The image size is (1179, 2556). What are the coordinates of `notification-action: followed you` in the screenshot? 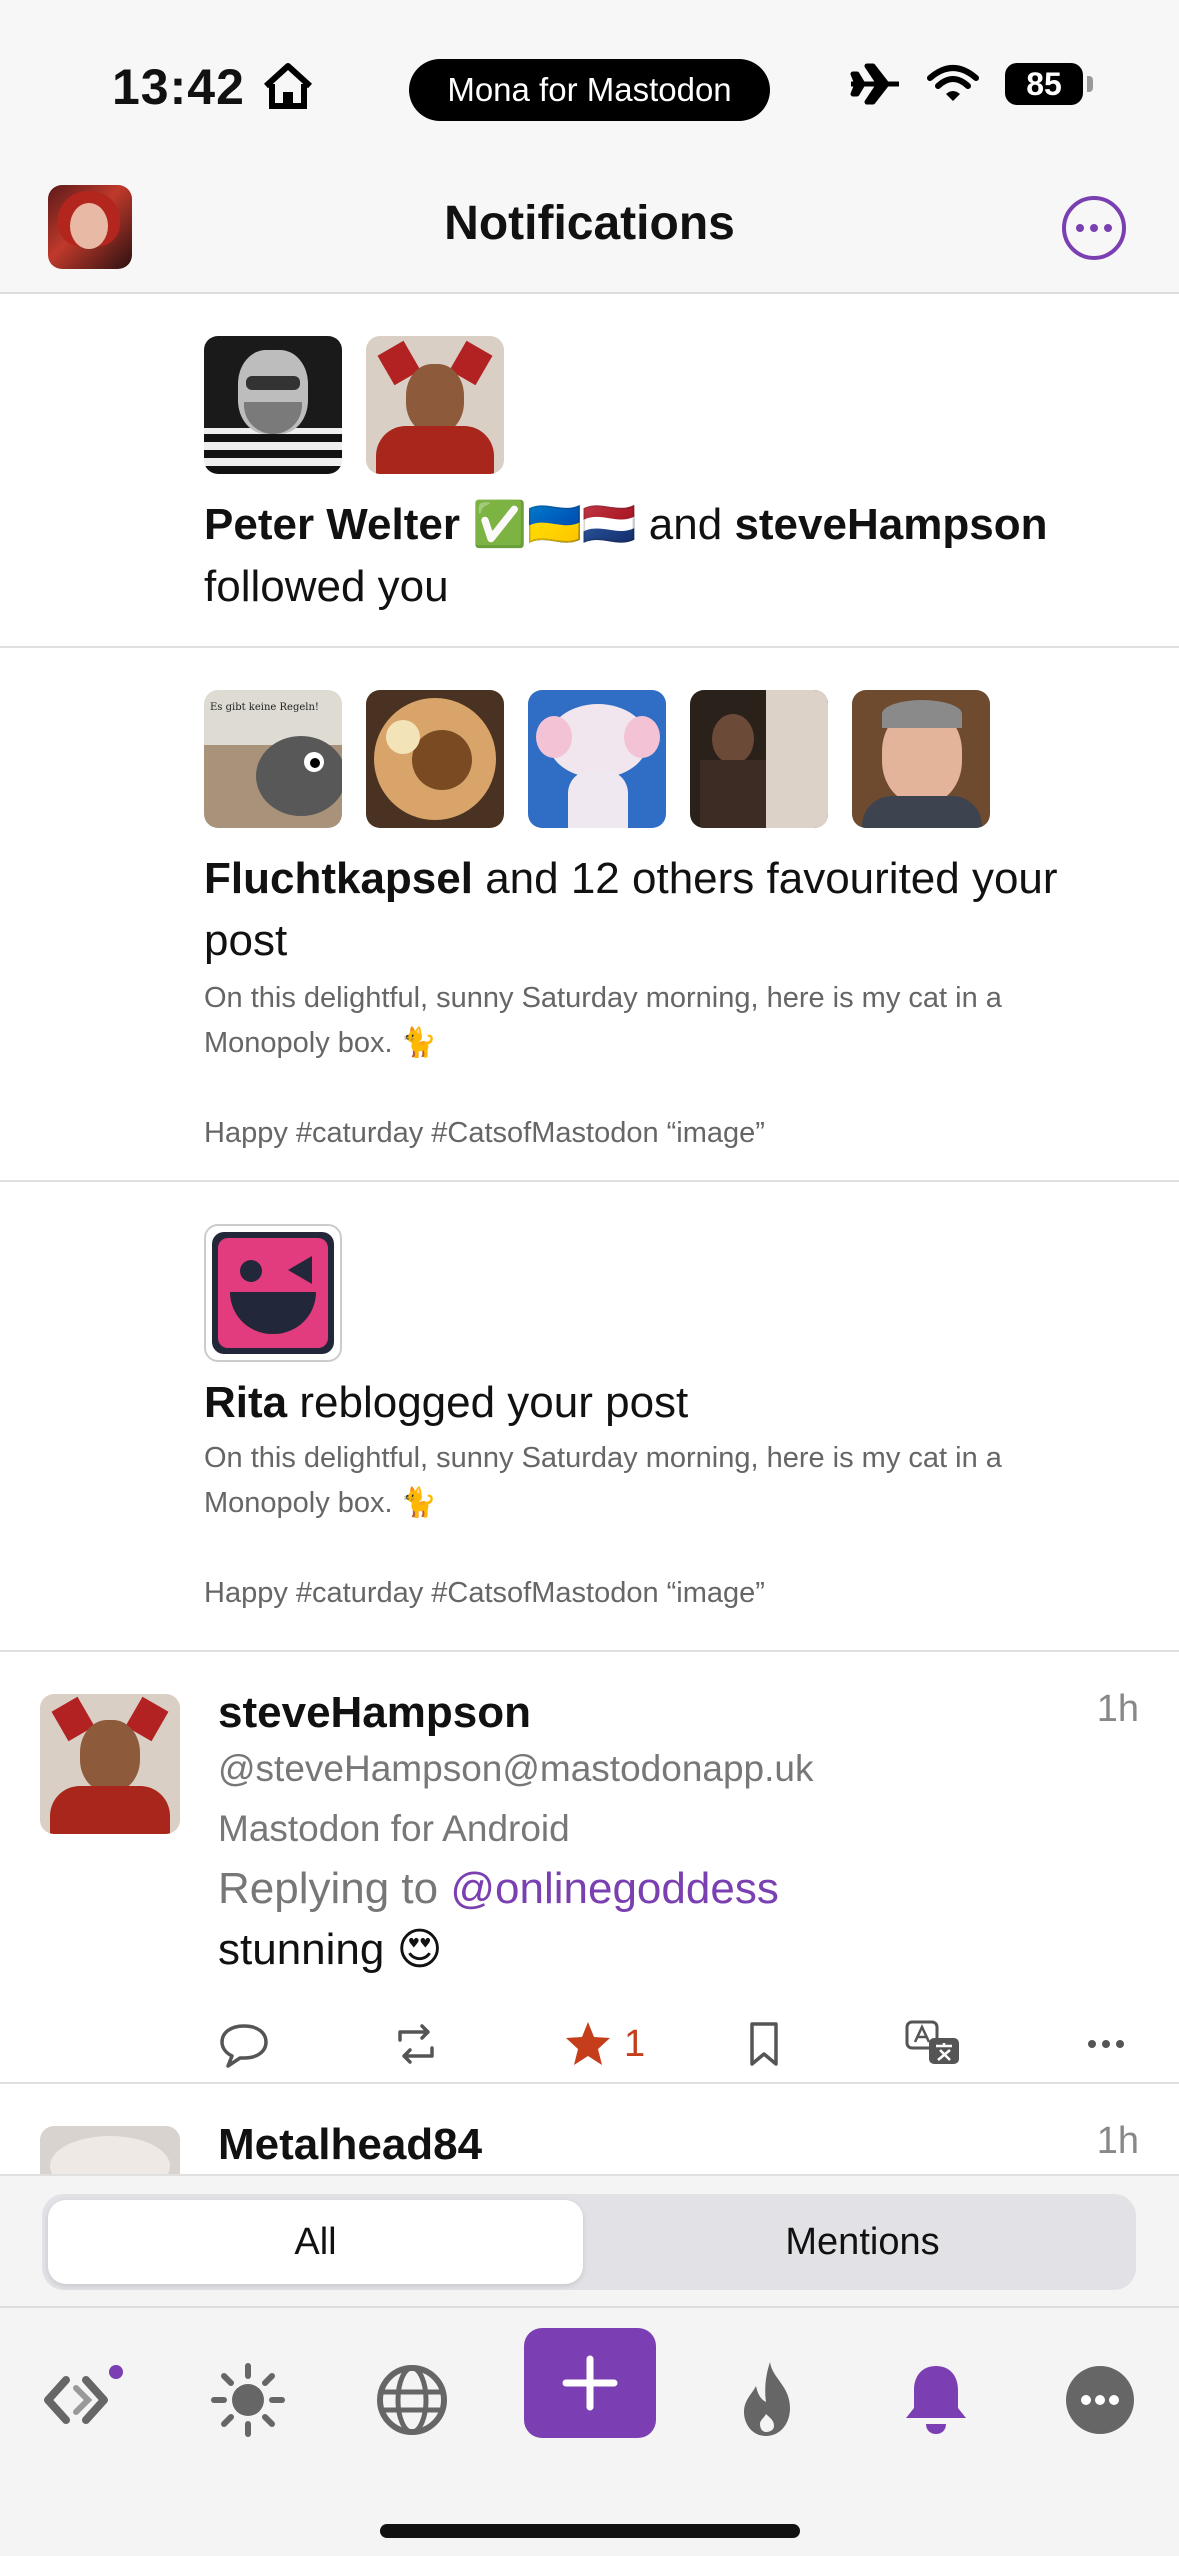 It's located at (326, 586).